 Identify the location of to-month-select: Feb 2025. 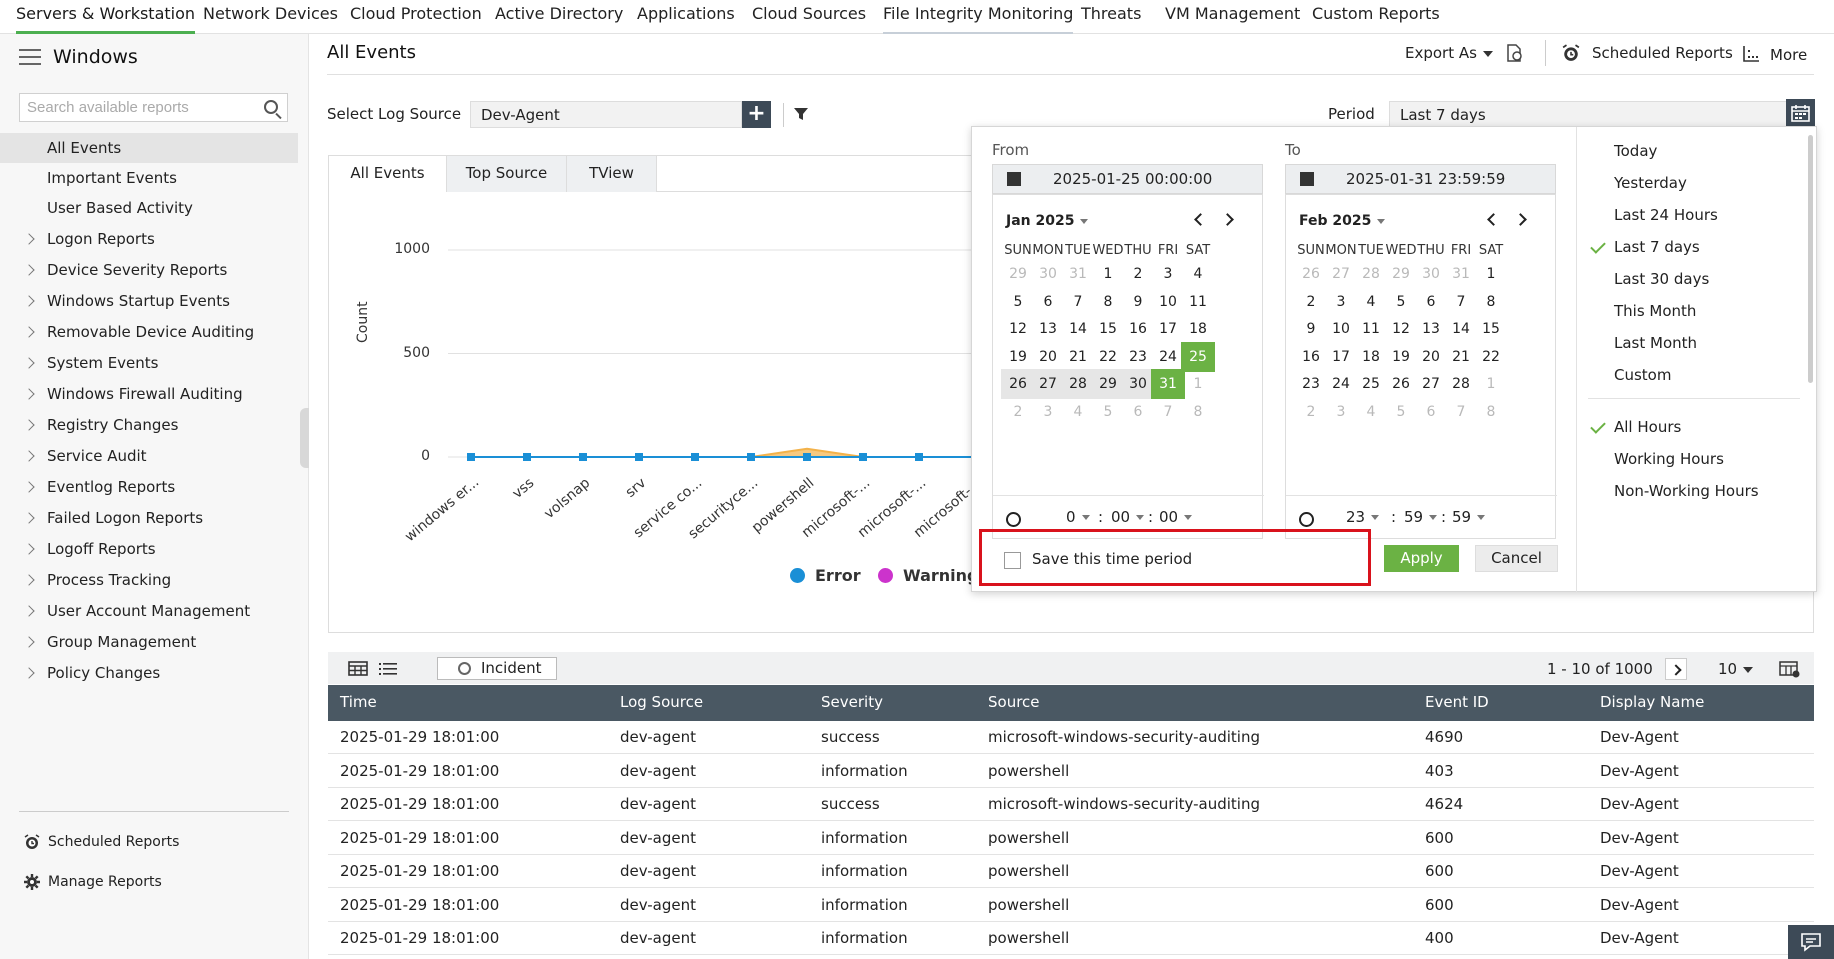
(1342, 221).